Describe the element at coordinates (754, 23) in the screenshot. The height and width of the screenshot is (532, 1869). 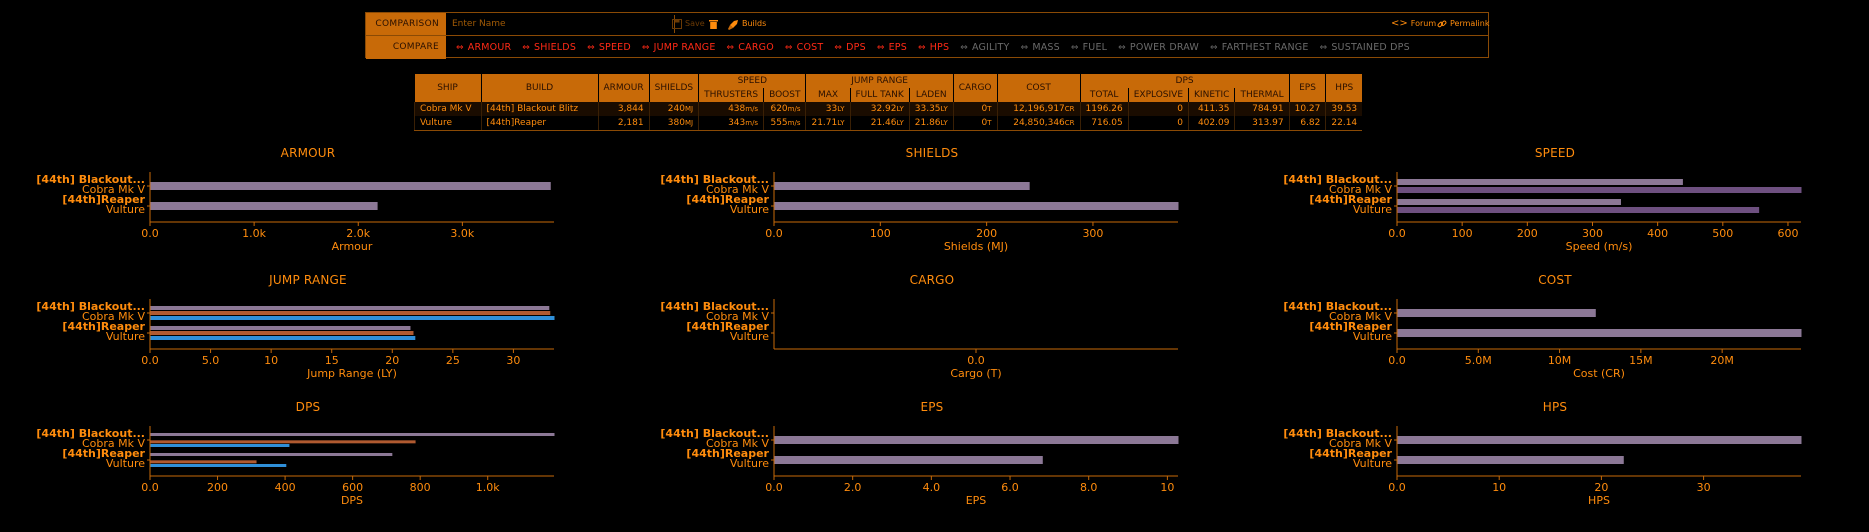
I see `builds-label: Builds` at that location.